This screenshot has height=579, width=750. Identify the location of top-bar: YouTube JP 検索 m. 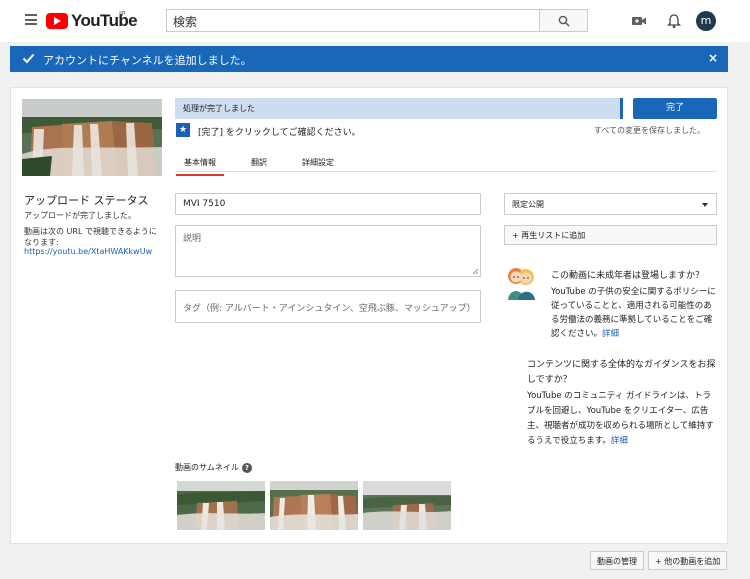
(375, 21).